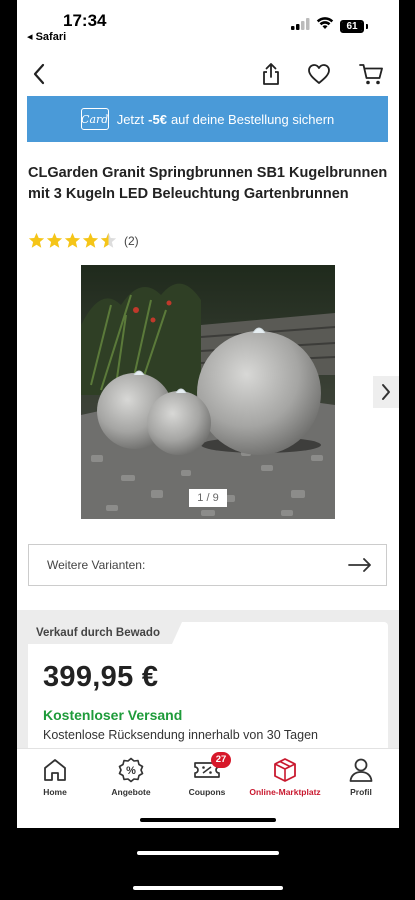 This screenshot has height=900, width=415. What do you see at coordinates (207, 565) in the screenshot?
I see `variants-selector: Weitere Varianten:` at bounding box center [207, 565].